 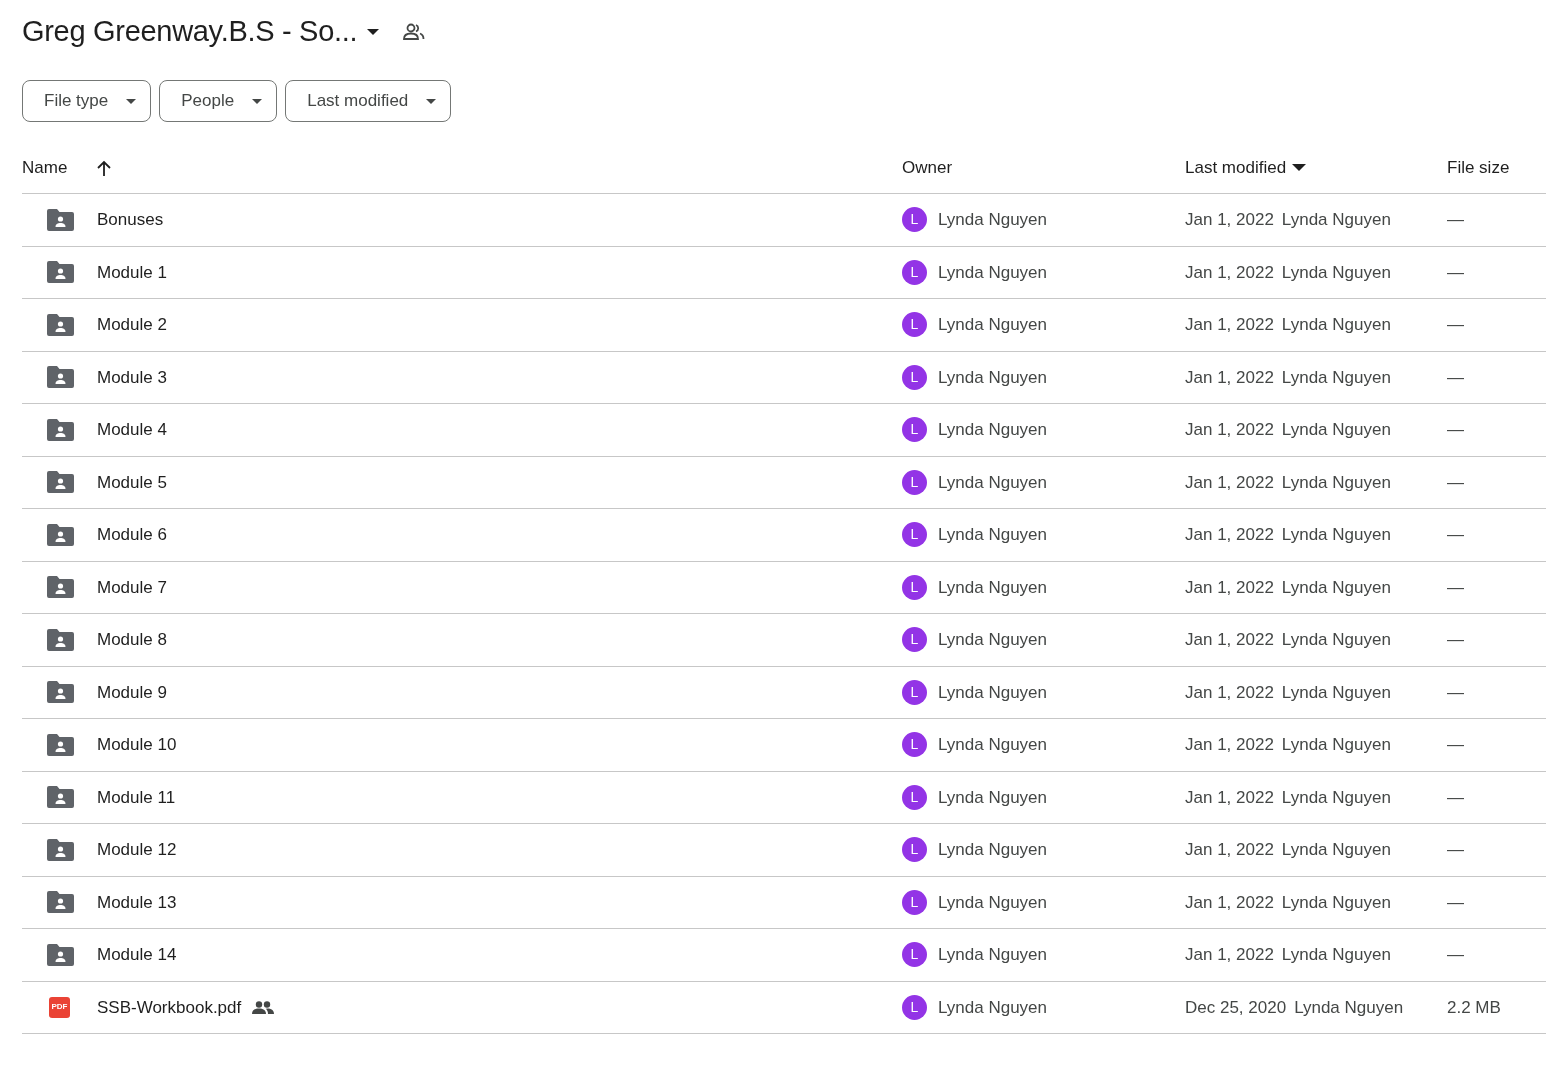 What do you see at coordinates (784, 640) in the screenshot?
I see `file-row: Module 8 L Lynda Nguyen Jan 1, 2022 Lynda Nguyen —` at bounding box center [784, 640].